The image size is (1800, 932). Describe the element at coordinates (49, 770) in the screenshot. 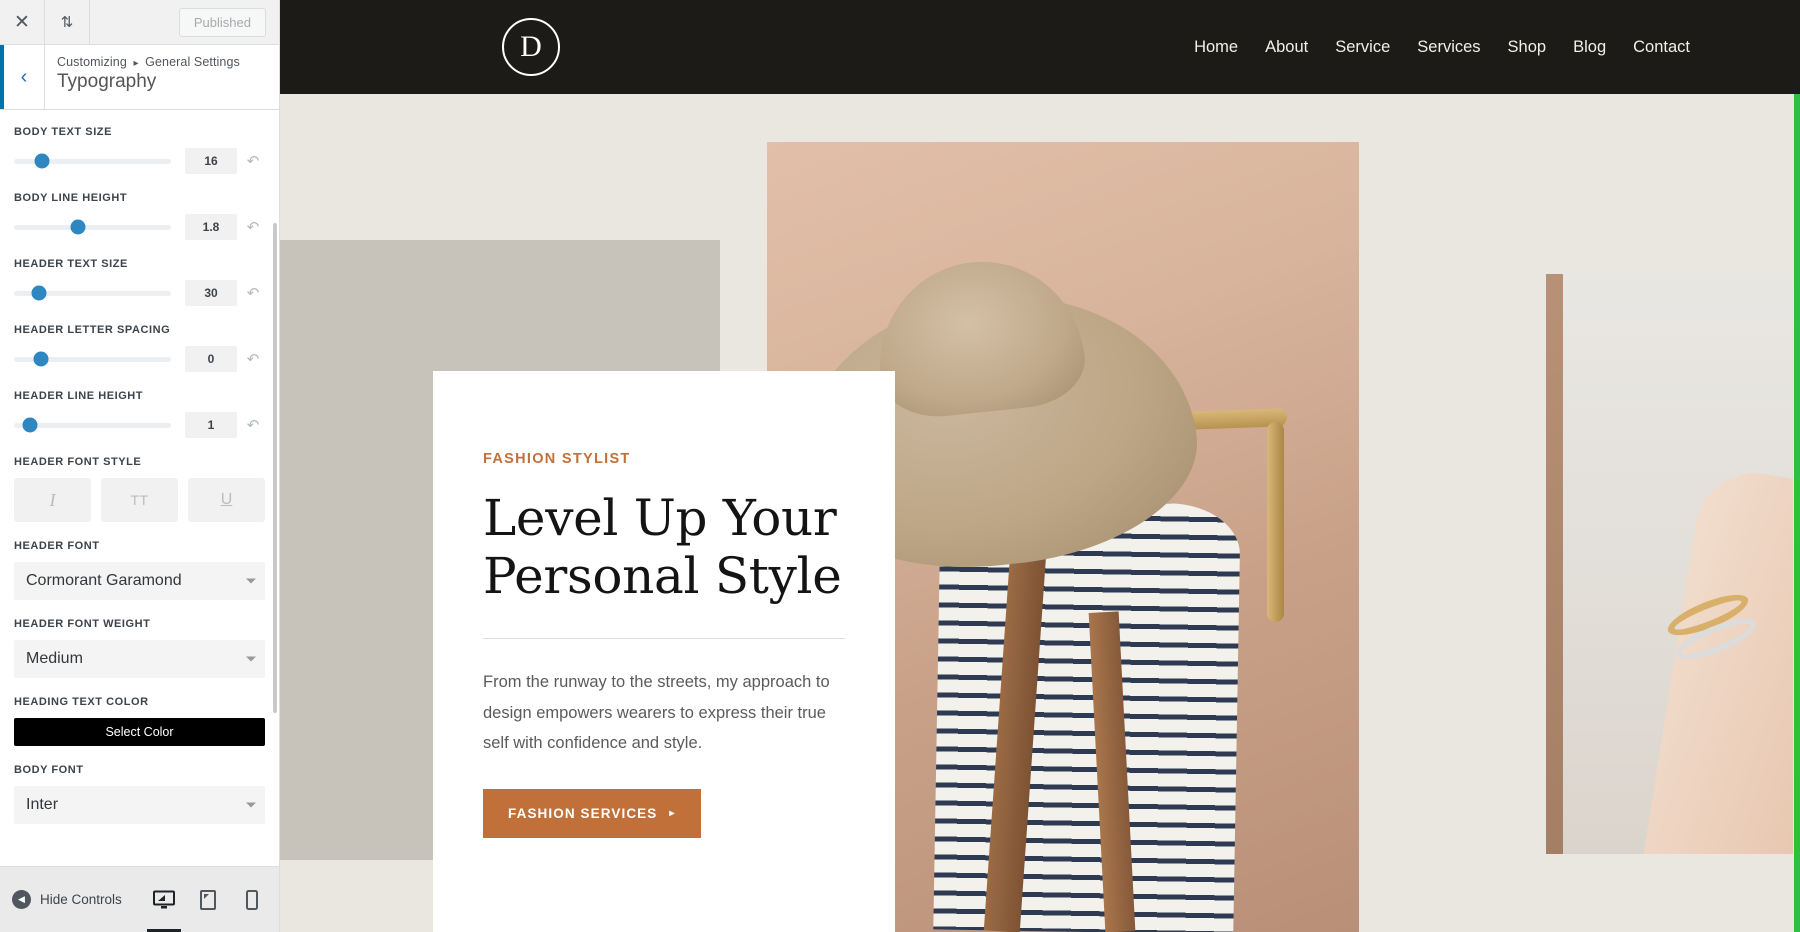

I see `control-label: BODY FONT` at that location.